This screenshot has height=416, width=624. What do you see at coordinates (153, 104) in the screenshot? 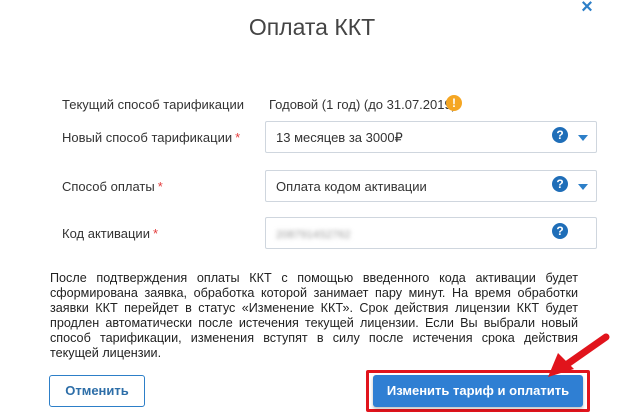
I see `current-tariff-label: Текущий способ тарификации` at bounding box center [153, 104].